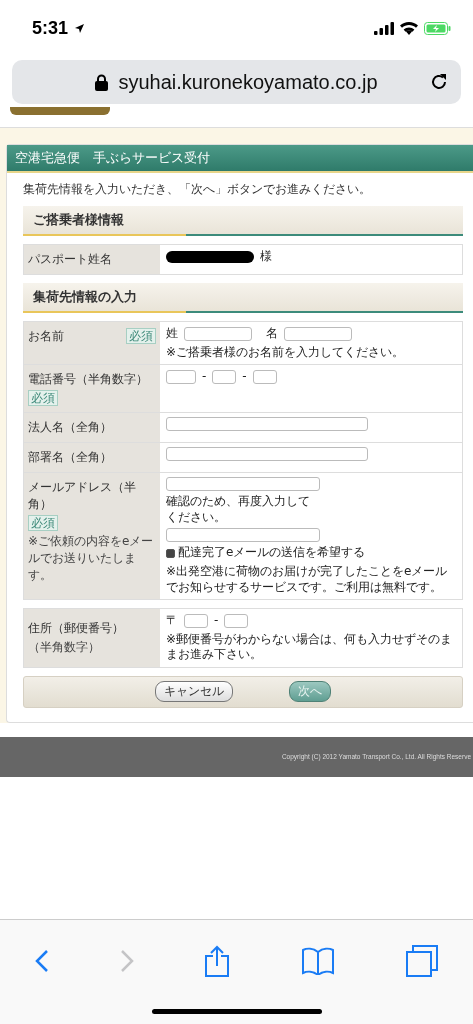  I want to click on field-label: 姓, so click(172, 334).